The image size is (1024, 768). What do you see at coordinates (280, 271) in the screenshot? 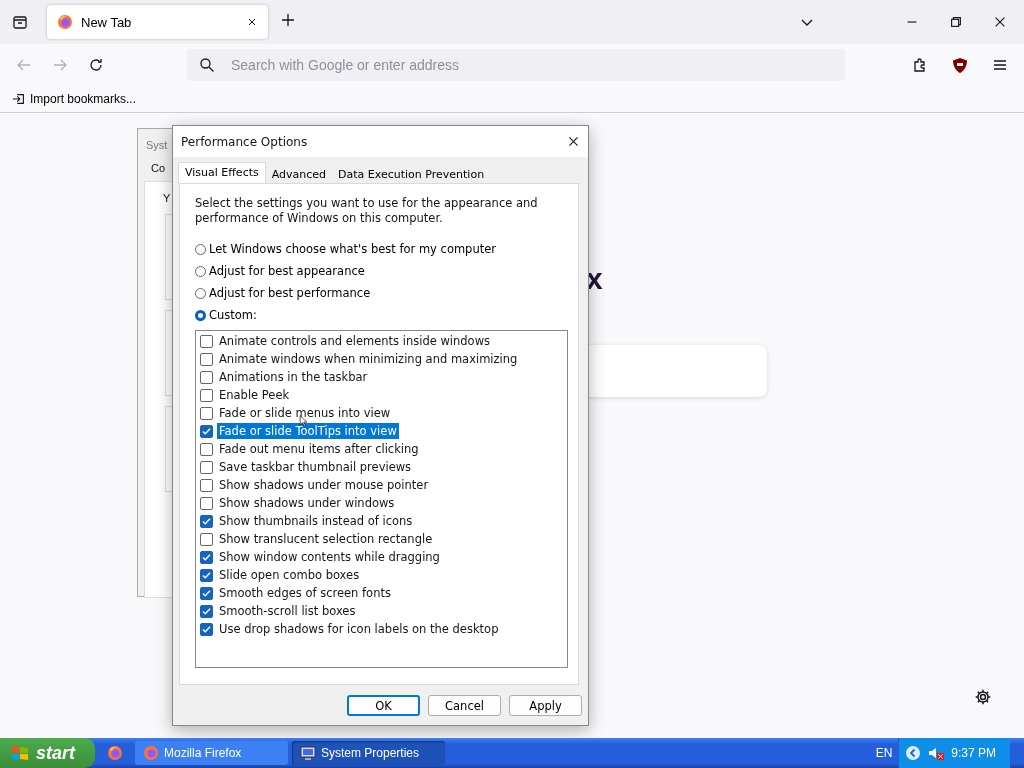
I see `radio-option: Adjust for best appearance` at bounding box center [280, 271].